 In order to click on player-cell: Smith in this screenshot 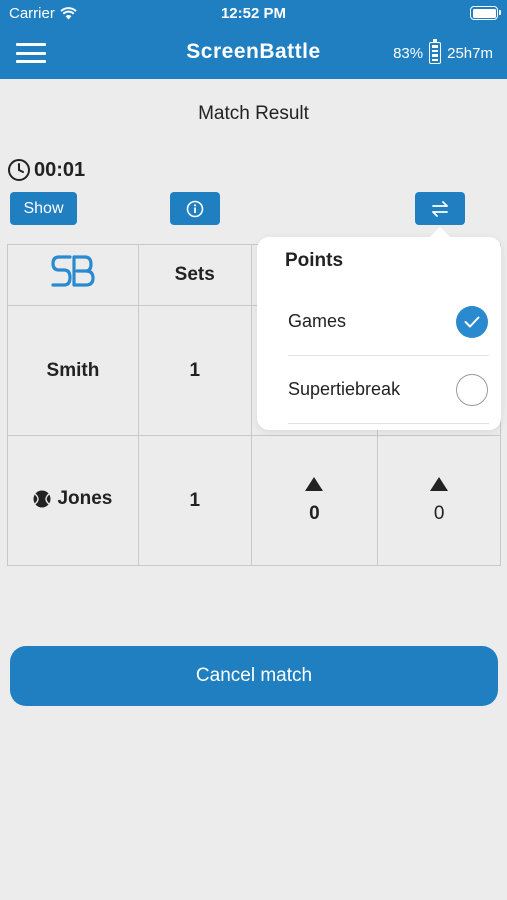, I will do `click(73, 370)`.